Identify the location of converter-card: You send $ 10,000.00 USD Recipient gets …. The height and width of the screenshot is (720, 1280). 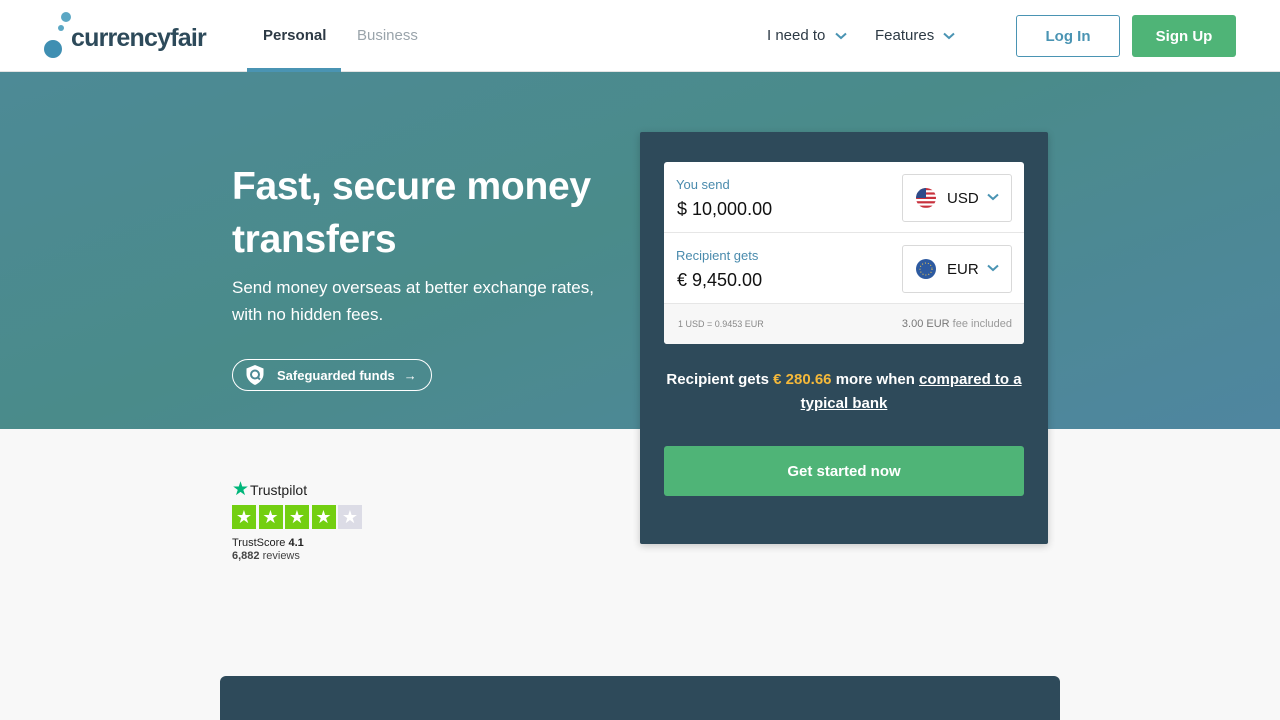
(844, 253).